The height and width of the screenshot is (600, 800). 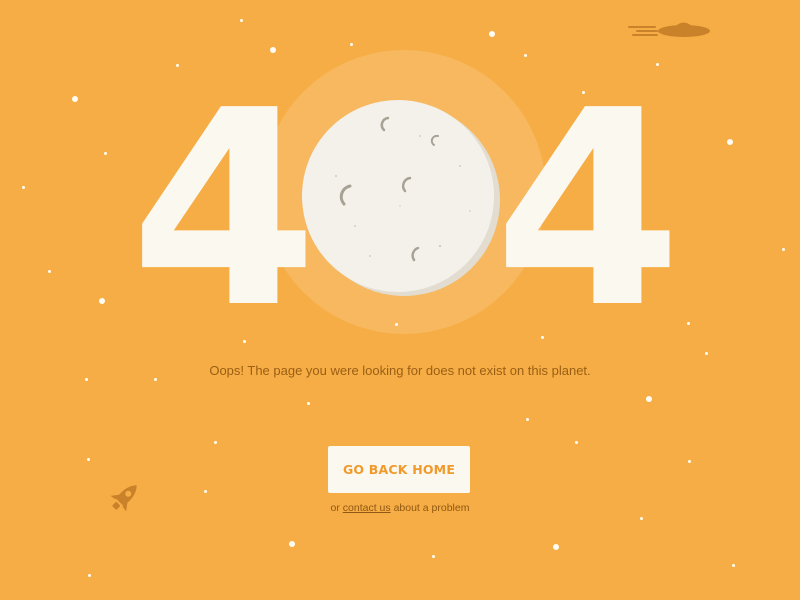 I want to click on go-back-home-button: GO BACK HOME, so click(x=399, y=469).